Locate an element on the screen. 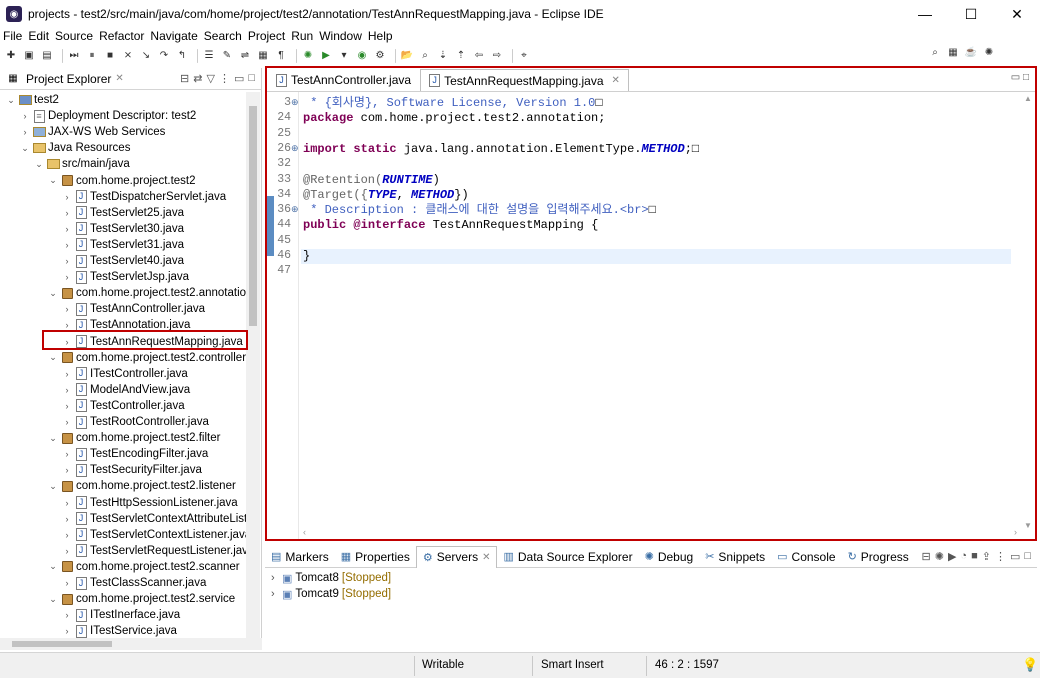  bottom-tab: ✺ Debug is located at coordinates (669, 557).